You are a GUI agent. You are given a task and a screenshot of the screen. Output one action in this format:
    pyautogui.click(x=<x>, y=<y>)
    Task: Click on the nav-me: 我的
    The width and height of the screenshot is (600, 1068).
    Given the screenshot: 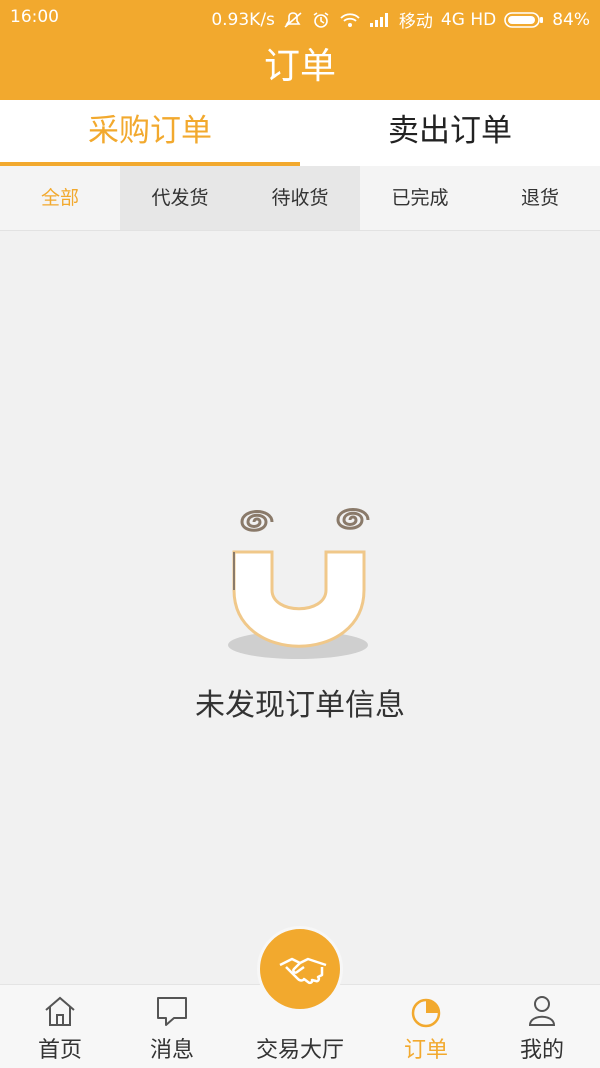 What is the action you would take?
    pyautogui.click(x=541, y=1026)
    